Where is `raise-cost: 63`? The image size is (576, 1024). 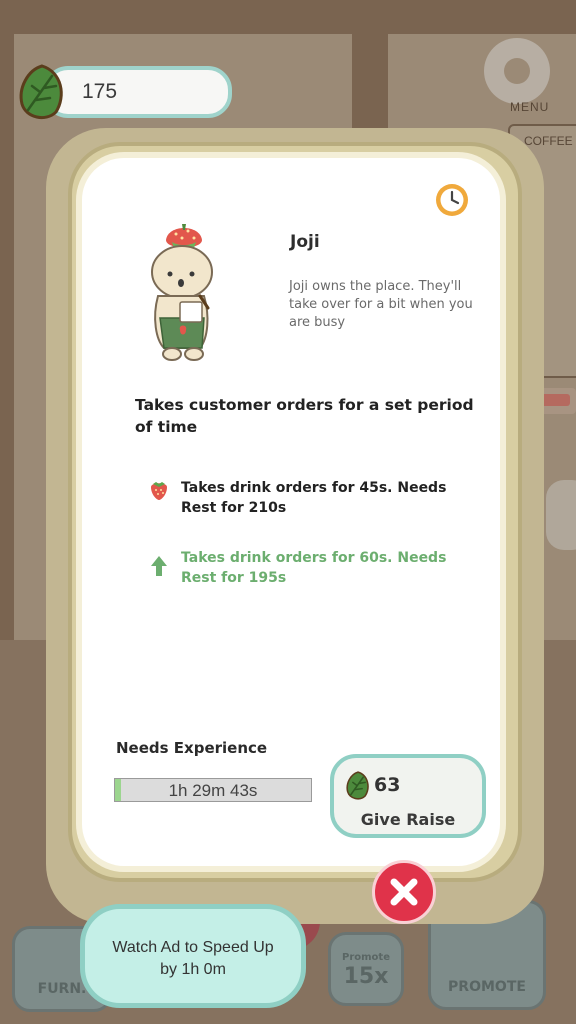
raise-cost: 63 is located at coordinates (387, 785).